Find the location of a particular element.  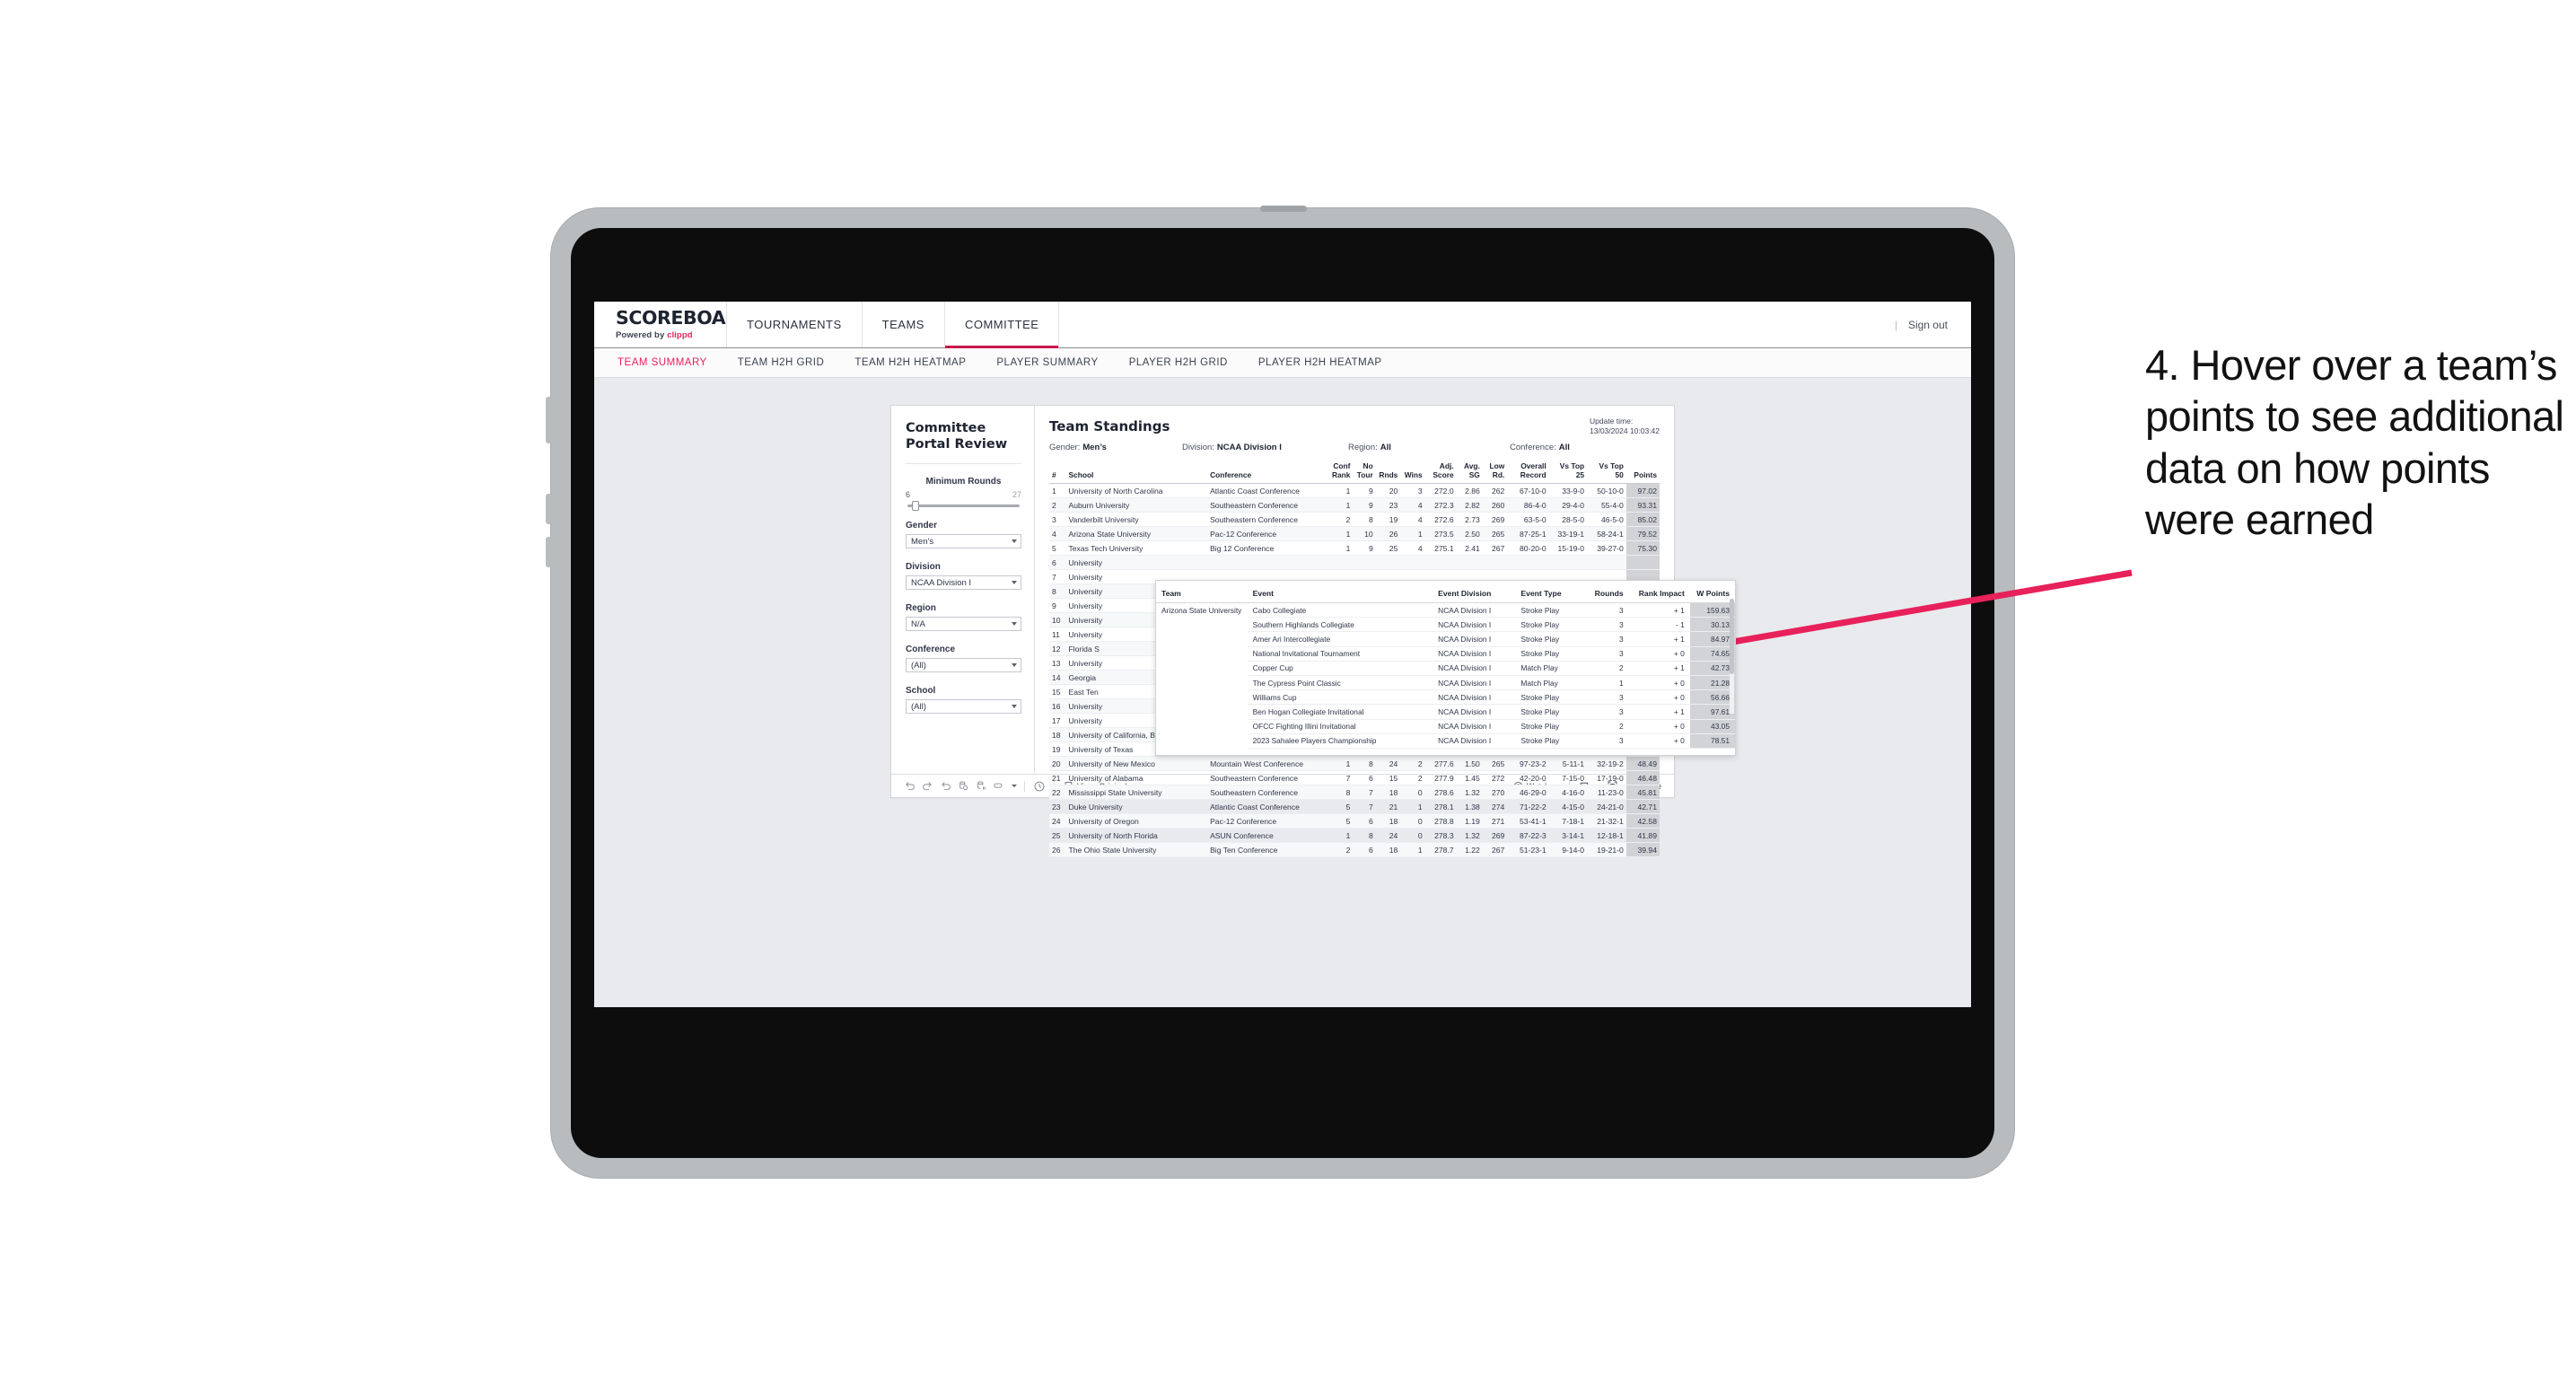

col-vs-top-25: Vs Top 25 is located at coordinates (1568, 473).